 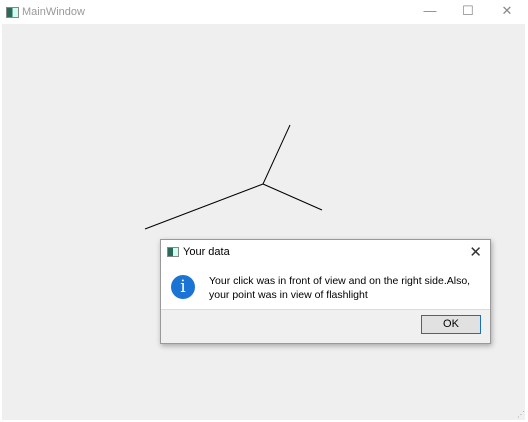 I want to click on line-up, so click(x=276, y=154).